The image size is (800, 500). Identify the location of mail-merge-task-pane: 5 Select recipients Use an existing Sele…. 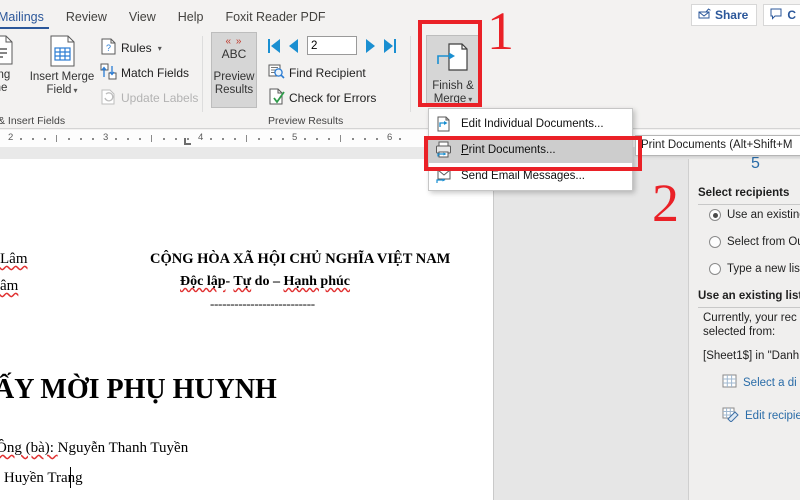
(744, 327).